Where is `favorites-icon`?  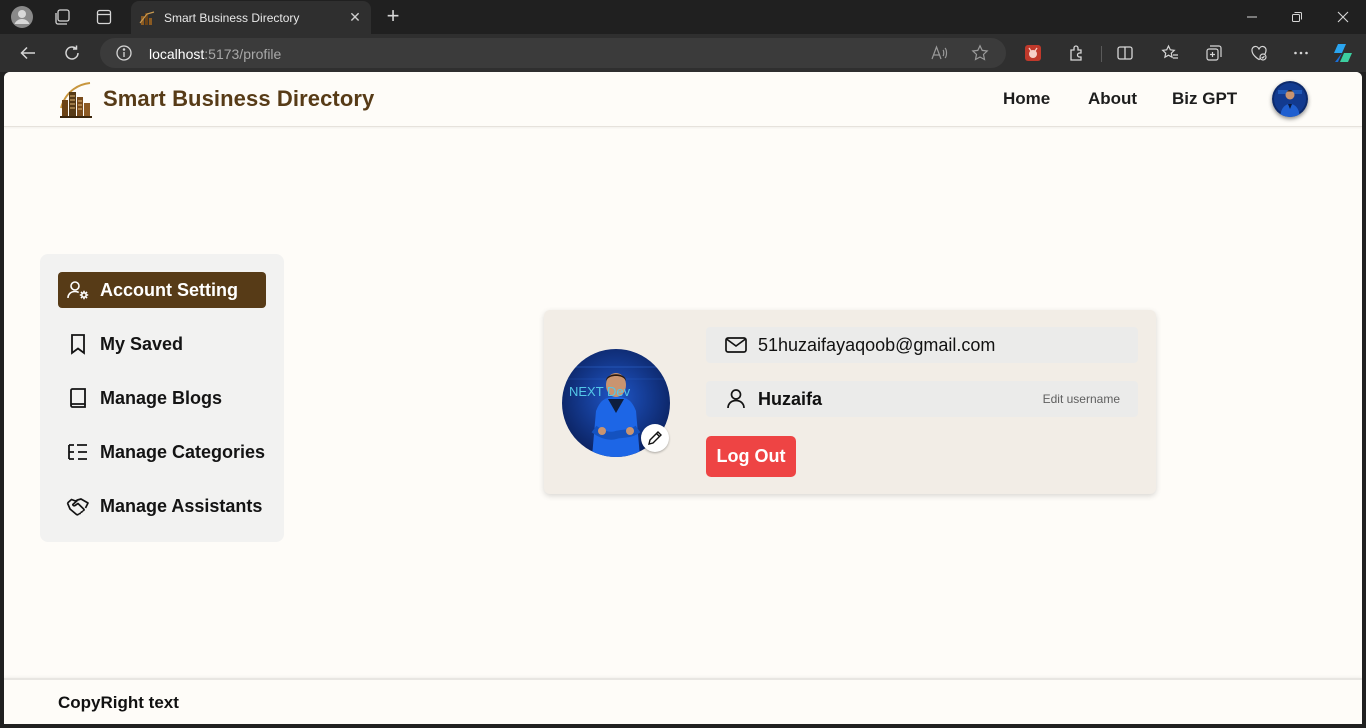
favorites-icon is located at coordinates (1170, 53).